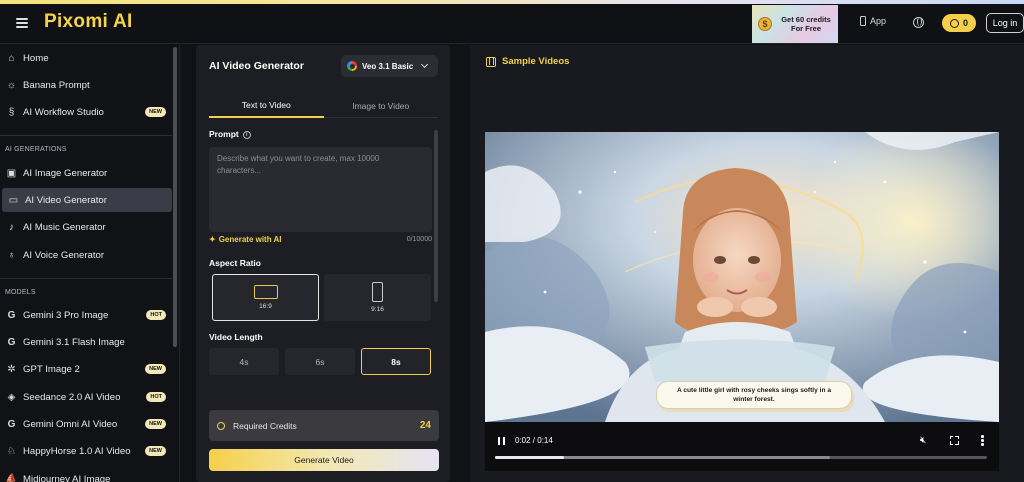  I want to click on video-icon: ▭, so click(13, 200).